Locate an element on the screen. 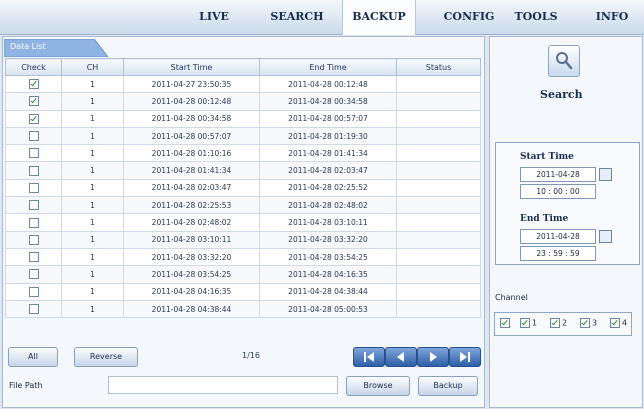 The width and height of the screenshot is (644, 409). nav-tab-config: CONFIG is located at coordinates (469, 17).